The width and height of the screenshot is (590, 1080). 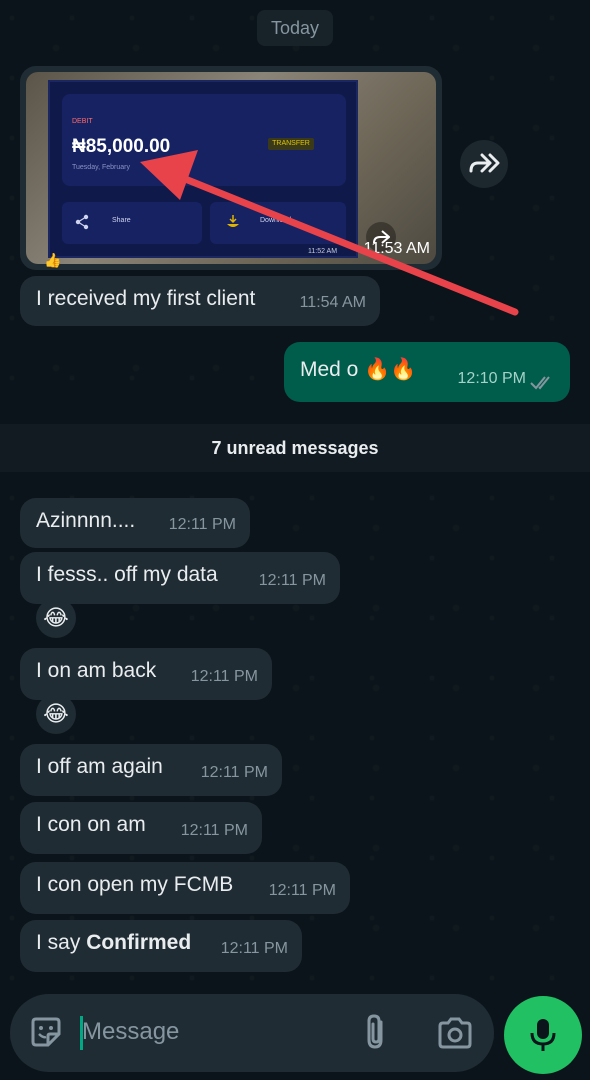 I want to click on message-text: I received my first client, so click(x=146, y=298).